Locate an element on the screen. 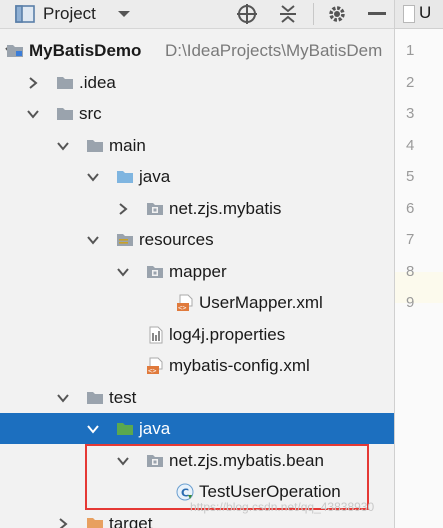 This screenshot has height=528, width=443. line-number: 7 is located at coordinates (410, 239).